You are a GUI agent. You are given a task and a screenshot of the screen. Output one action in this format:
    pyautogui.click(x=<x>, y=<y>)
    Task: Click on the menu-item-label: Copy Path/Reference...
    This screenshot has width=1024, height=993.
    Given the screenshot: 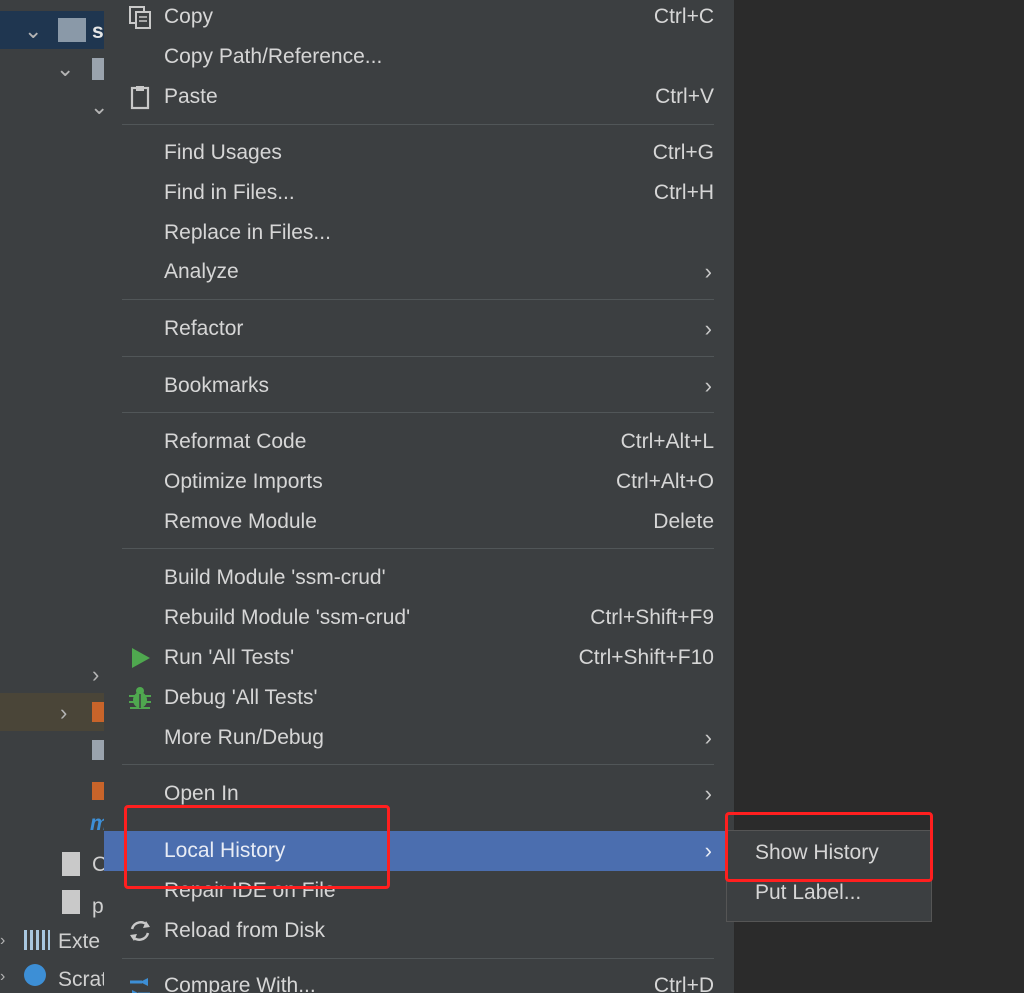 What is the action you would take?
    pyautogui.click(x=273, y=56)
    